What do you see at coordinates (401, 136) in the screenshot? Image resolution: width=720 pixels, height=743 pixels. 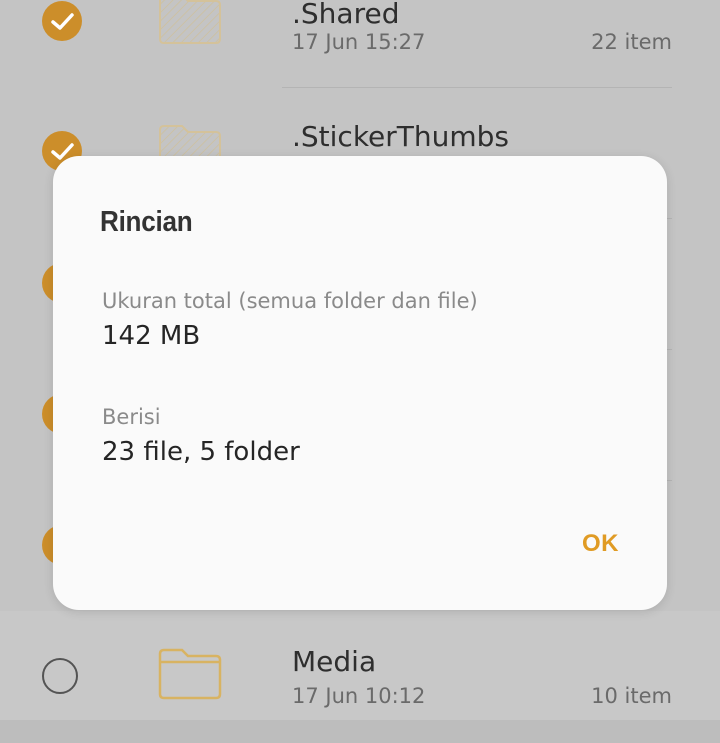 I see `list-item-name: .StickerThumbs` at bounding box center [401, 136].